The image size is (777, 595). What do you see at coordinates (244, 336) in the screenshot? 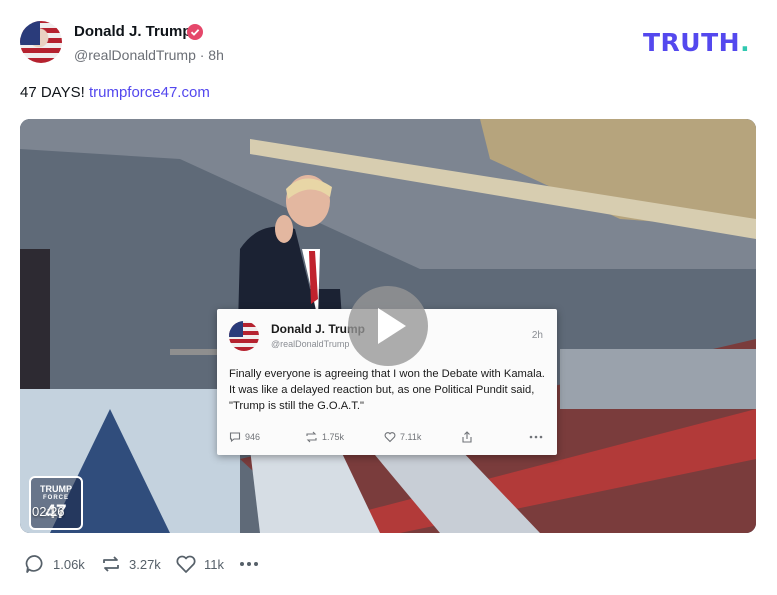
I see `embedded-avatar` at bounding box center [244, 336].